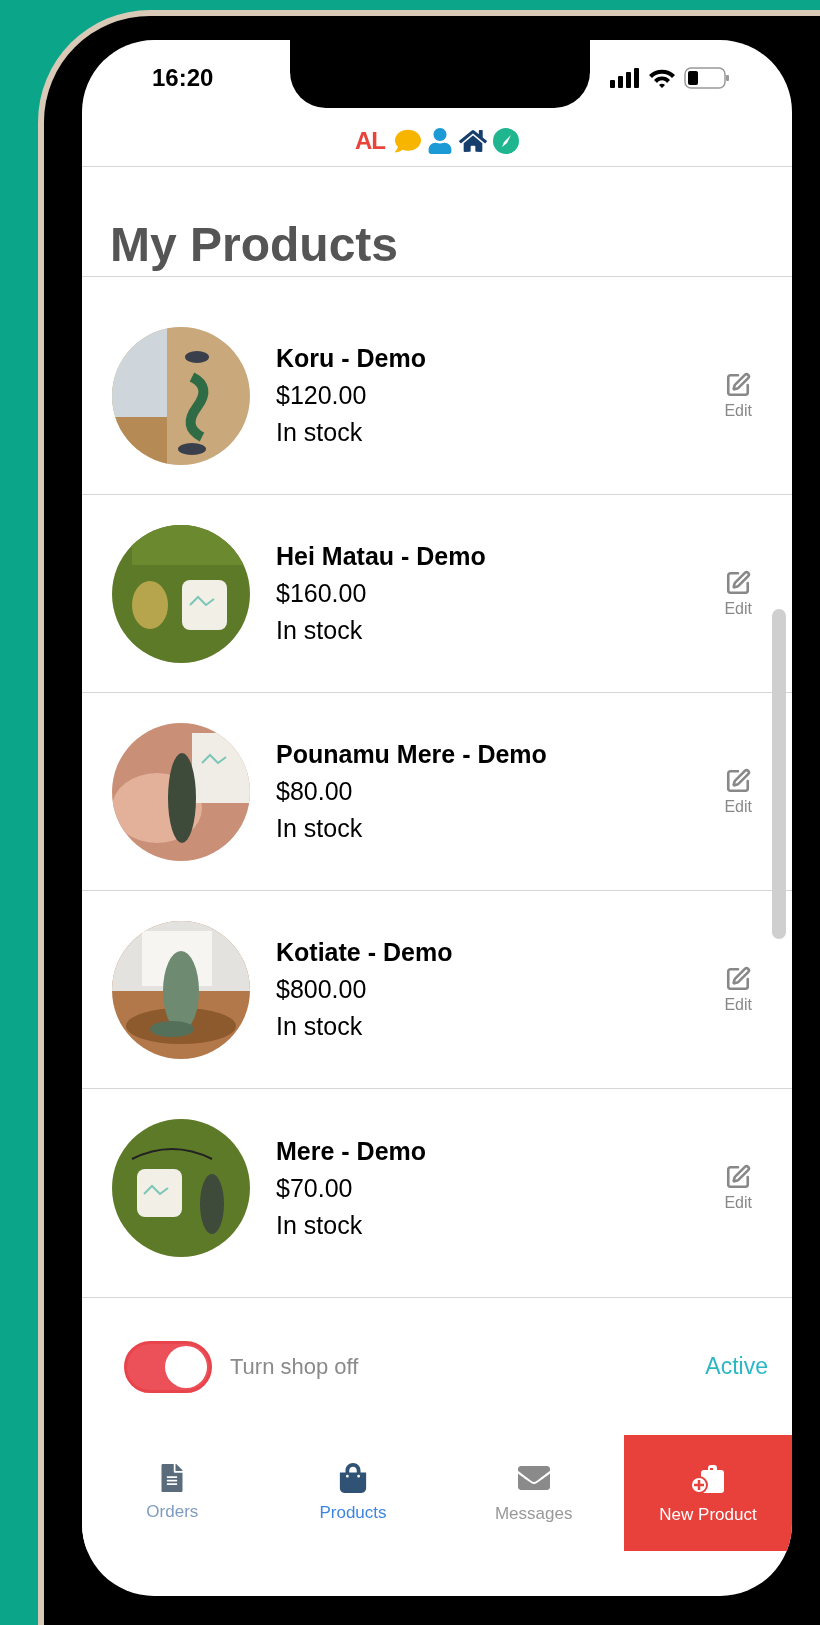  What do you see at coordinates (779, 774) in the screenshot?
I see `scrollbar` at bounding box center [779, 774].